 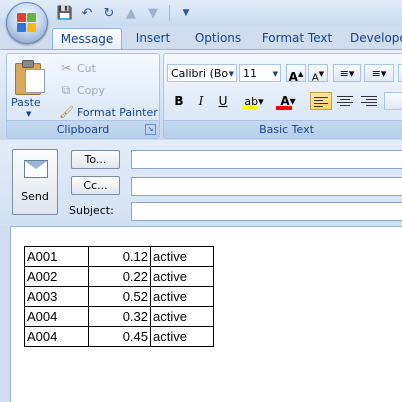 I want to click on grow-font-button: A▲, so click(x=296, y=74).